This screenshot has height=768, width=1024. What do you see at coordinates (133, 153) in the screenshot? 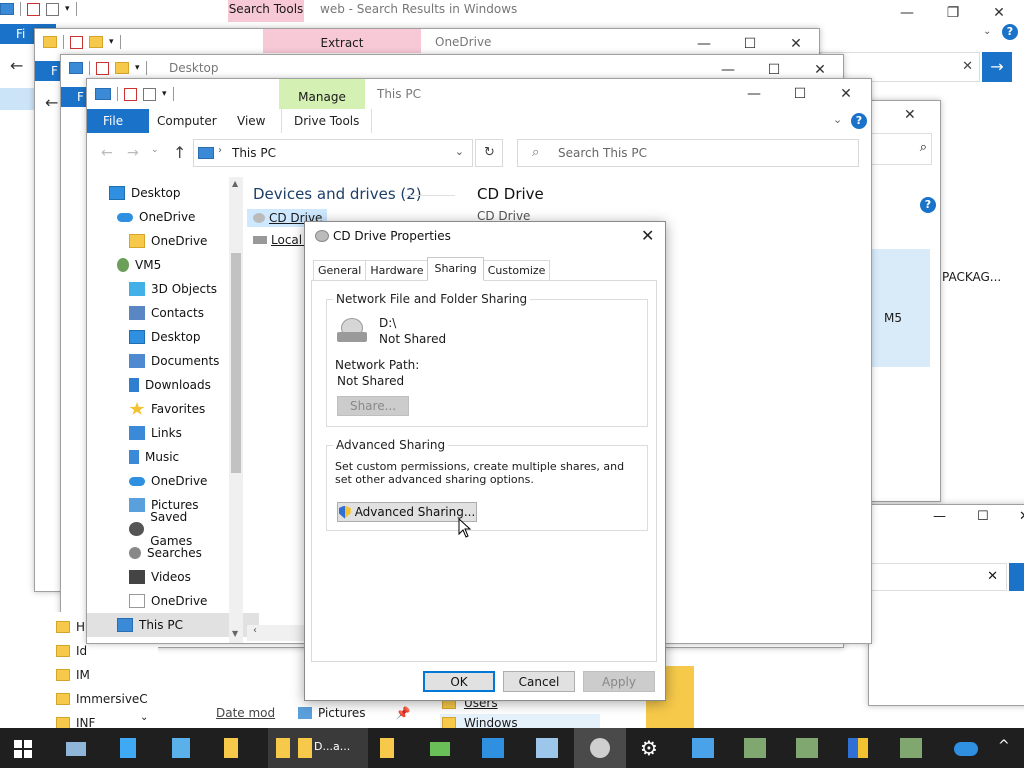
I see `forward-arrow-icon: →` at bounding box center [133, 153].